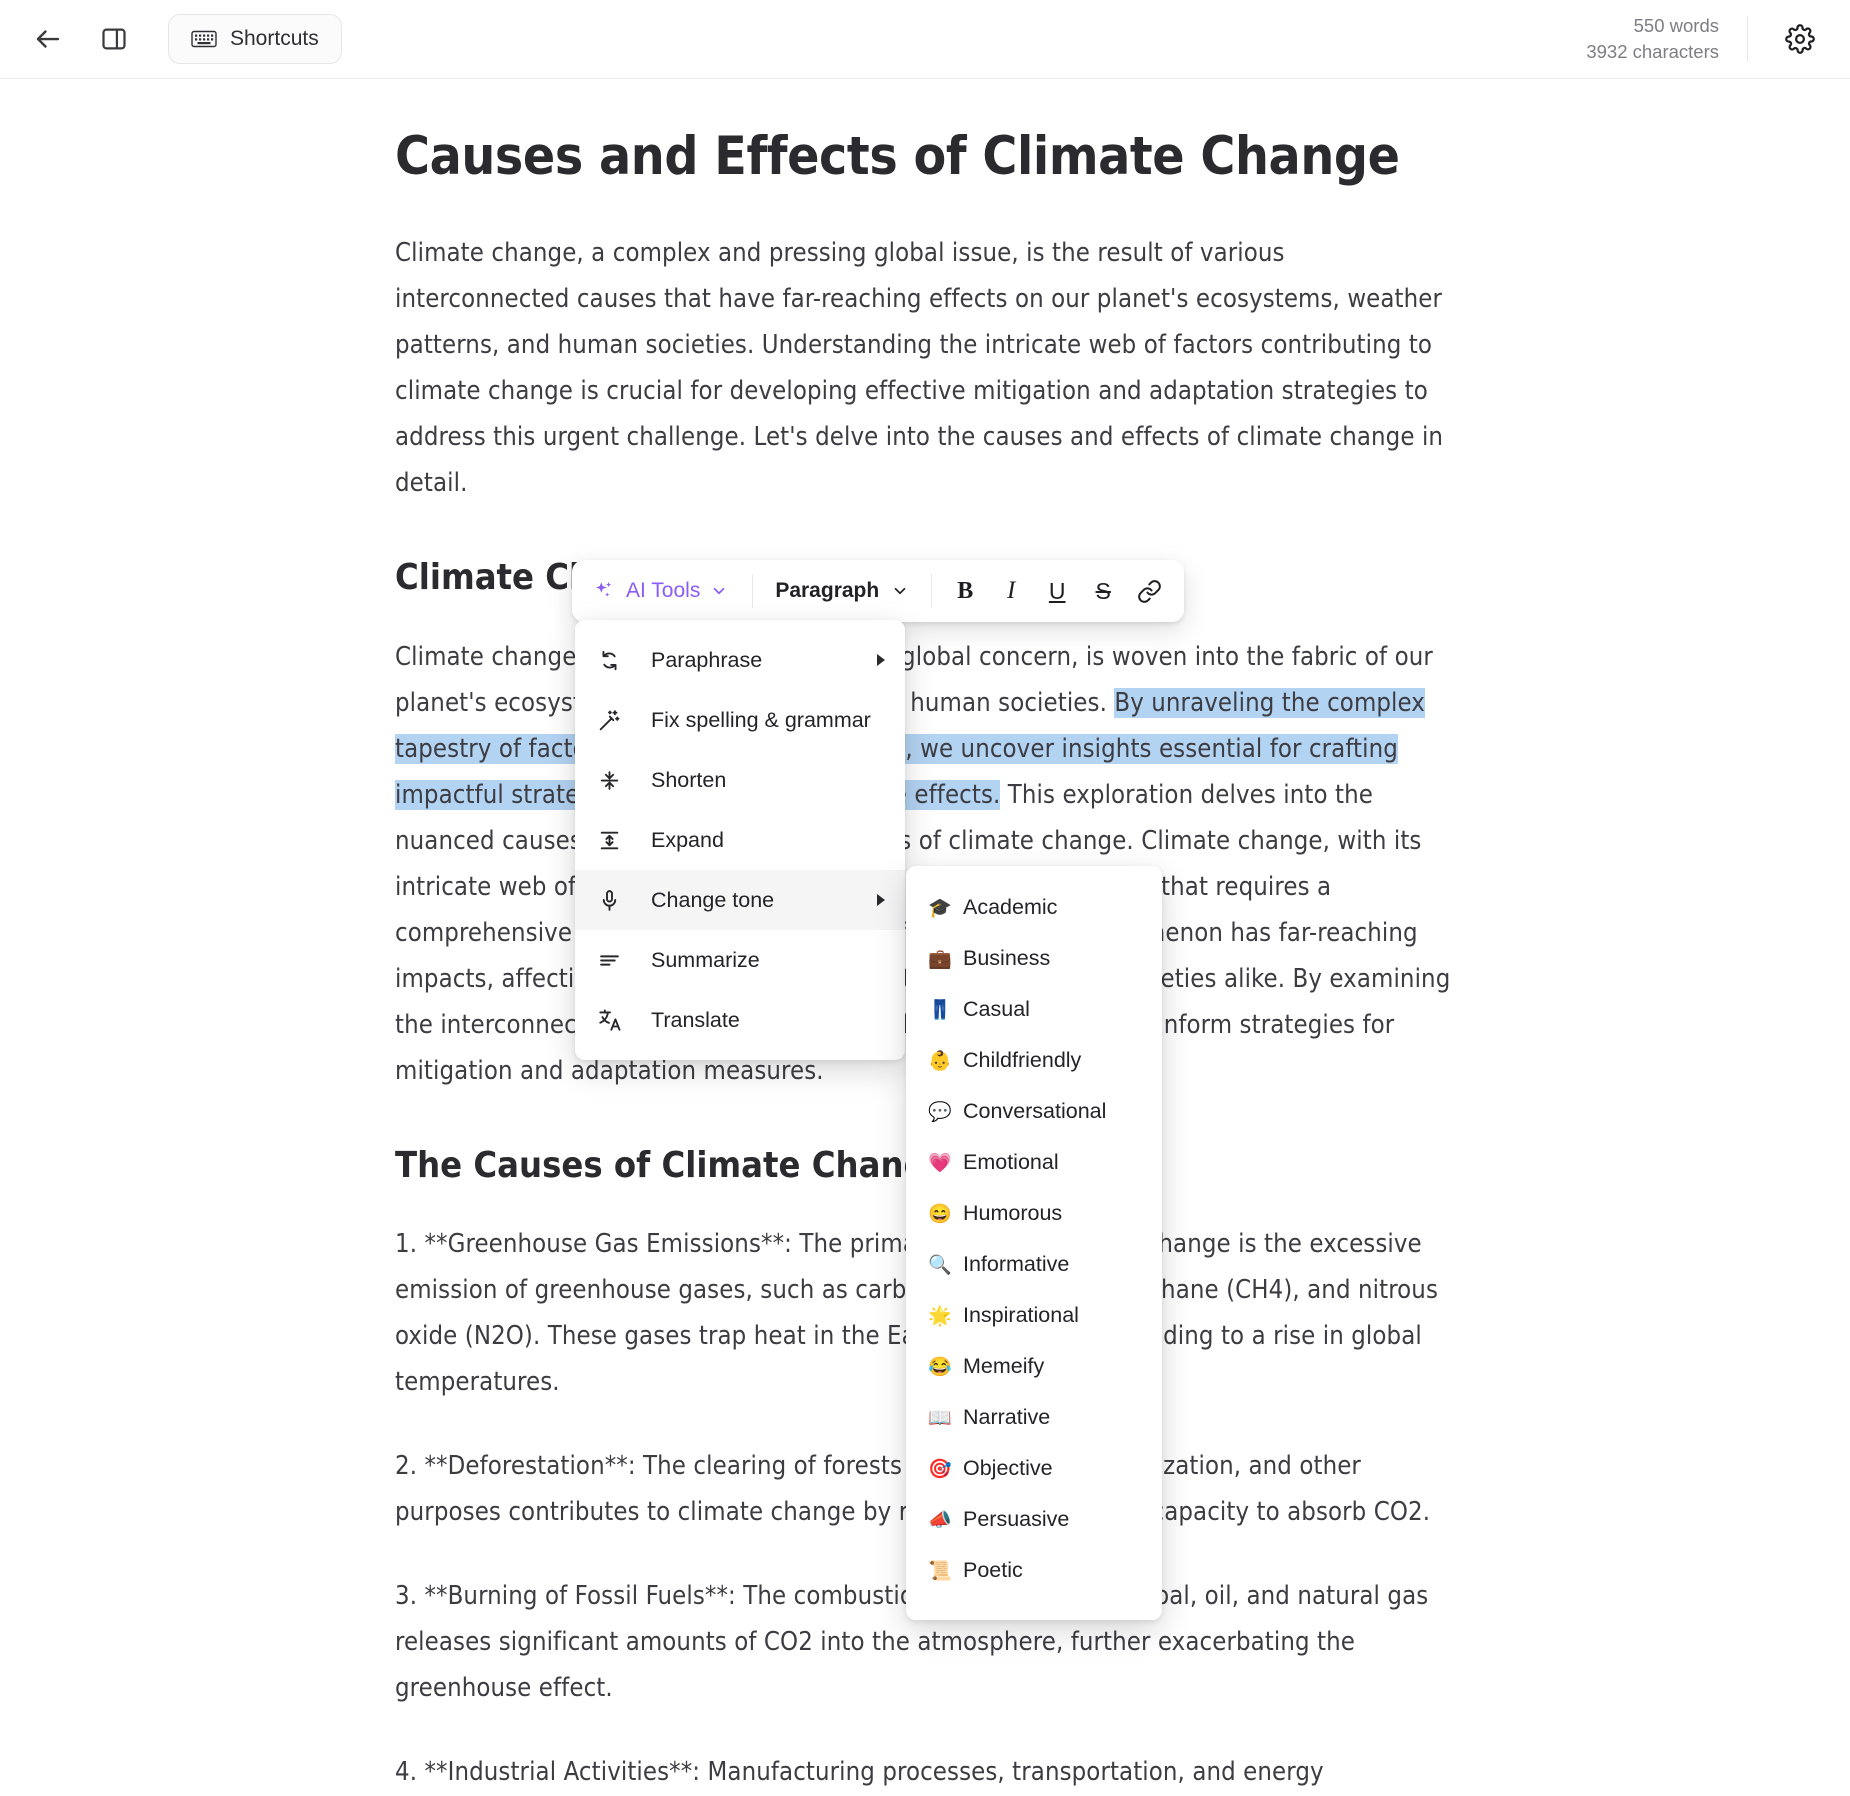 The height and width of the screenshot is (1796, 1850). What do you see at coordinates (614, 900) in the screenshot?
I see `microphone-icon` at bounding box center [614, 900].